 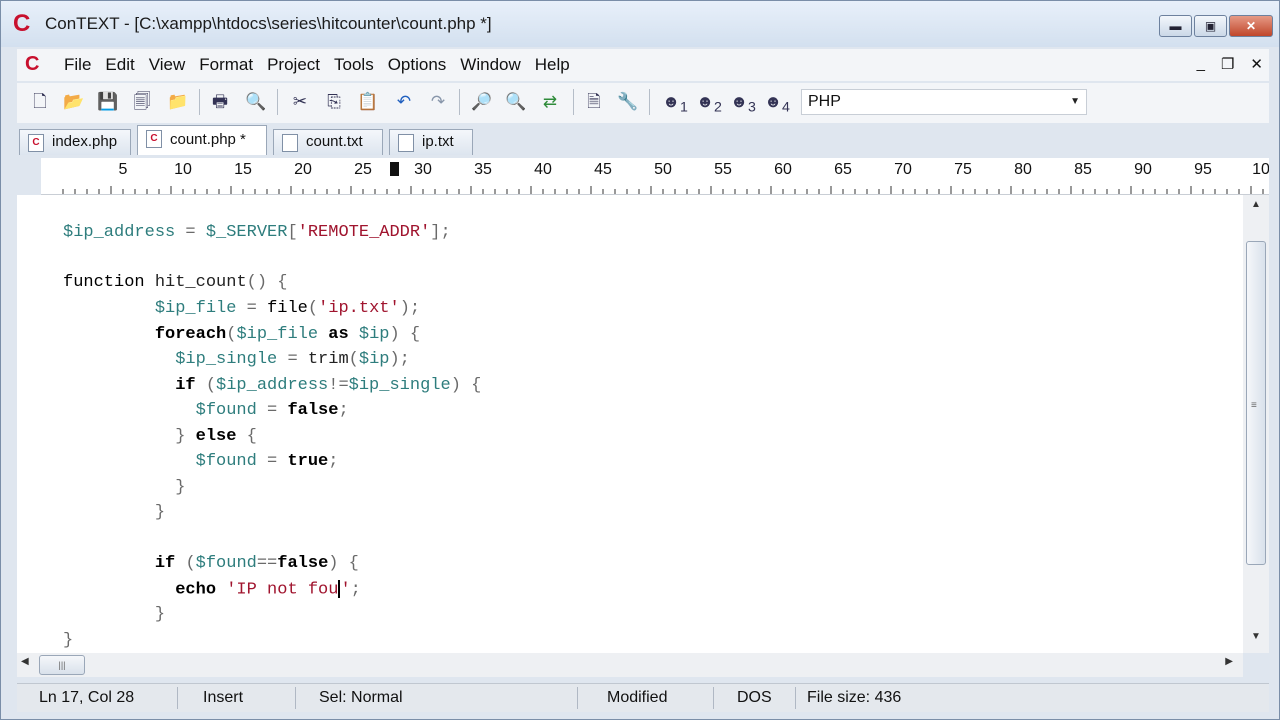 What do you see at coordinates (1256, 208) in the screenshot?
I see `scroll-up-arrow-icon: ▲` at bounding box center [1256, 208].